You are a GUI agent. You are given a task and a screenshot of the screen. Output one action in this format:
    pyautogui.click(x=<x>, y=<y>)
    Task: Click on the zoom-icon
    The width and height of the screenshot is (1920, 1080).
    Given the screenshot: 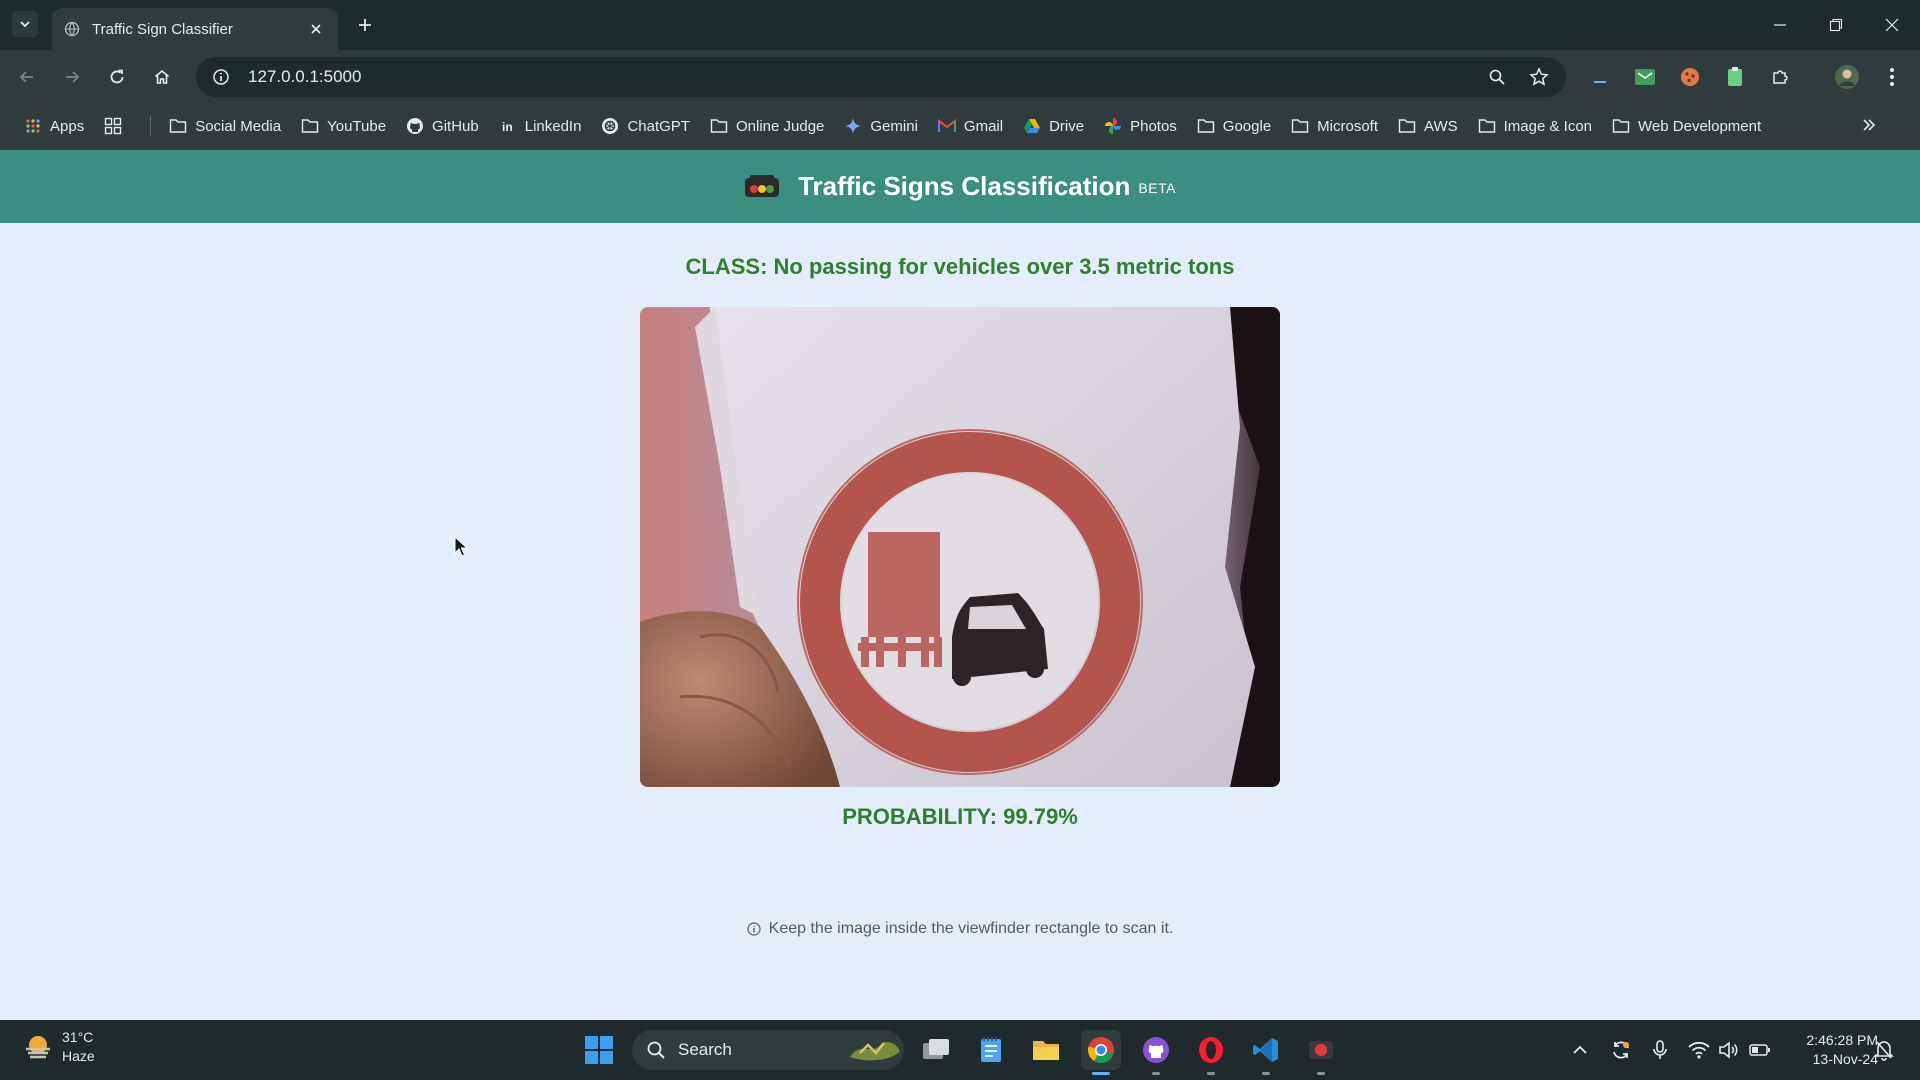 What is the action you would take?
    pyautogui.click(x=1497, y=77)
    